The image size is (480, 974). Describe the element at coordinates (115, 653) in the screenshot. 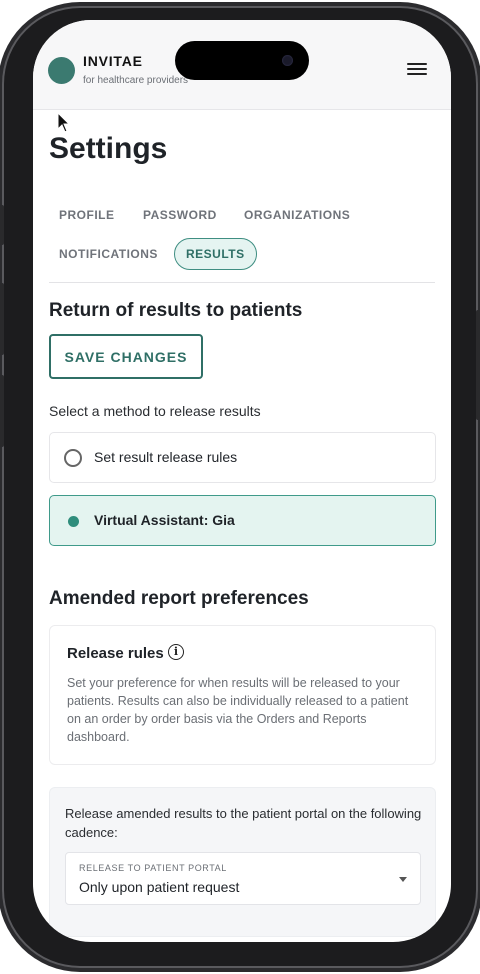

I see `release-rules-title: Release rules` at that location.